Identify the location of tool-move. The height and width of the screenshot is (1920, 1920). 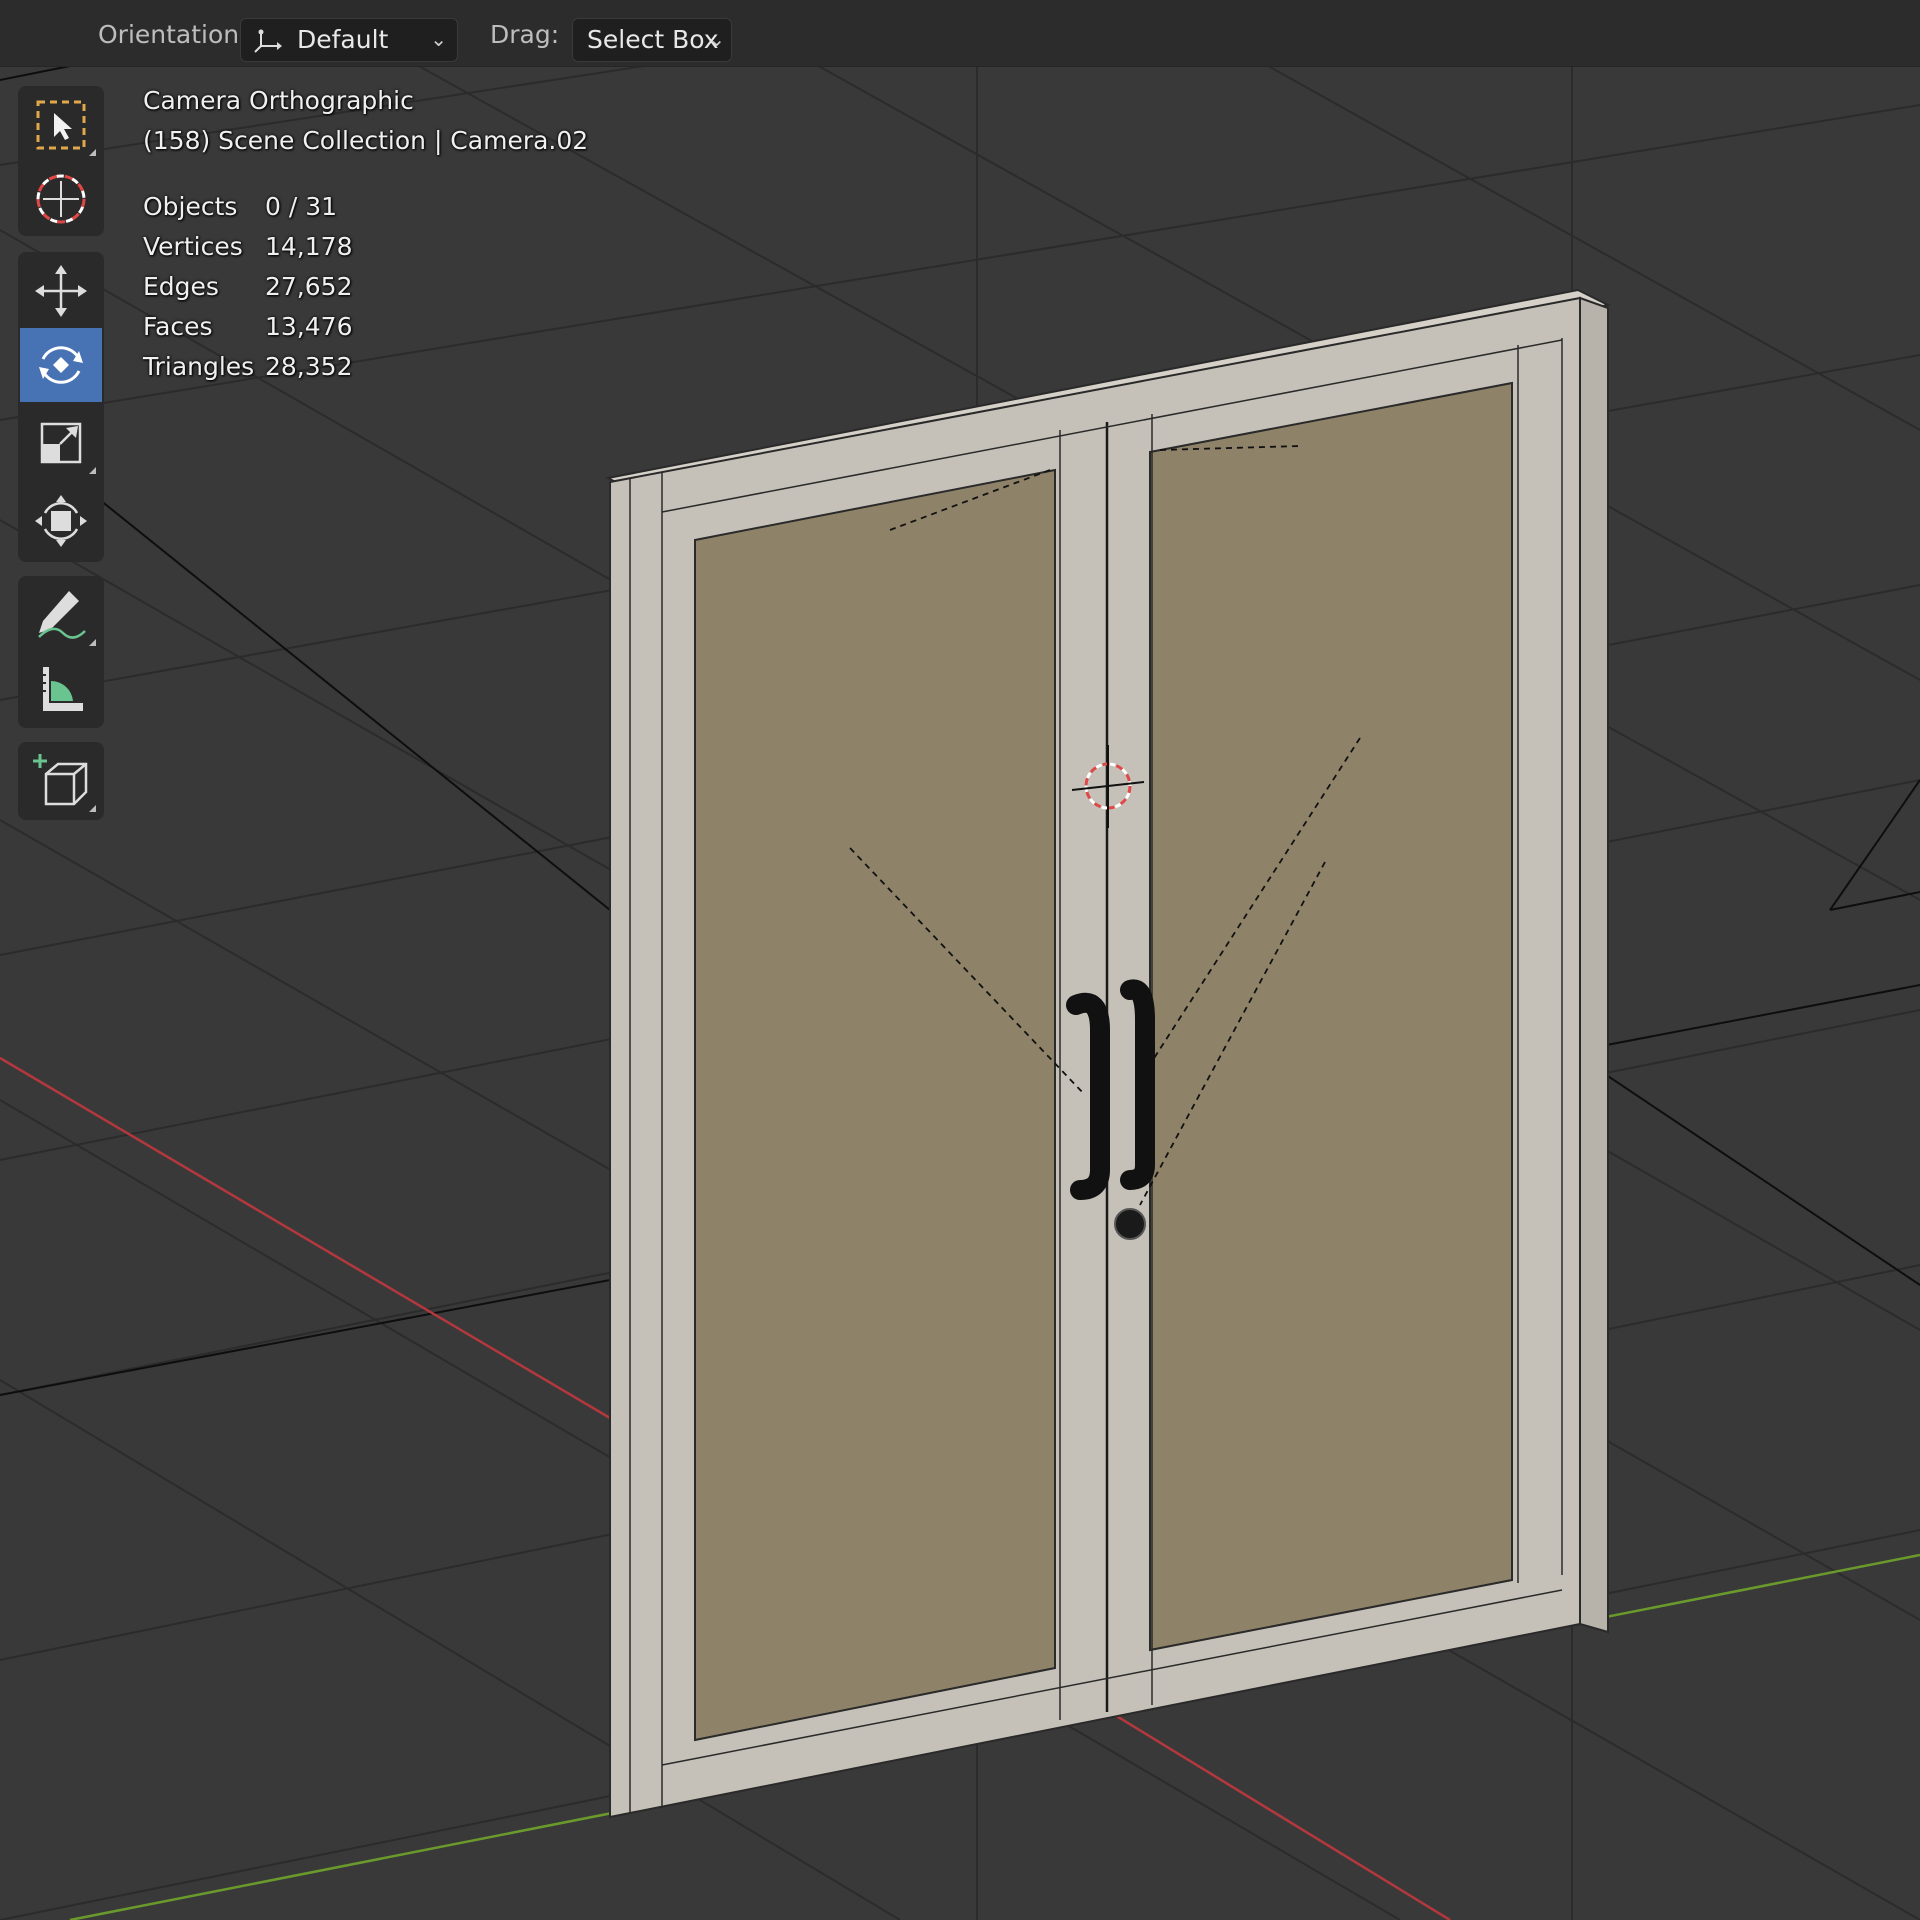
(61, 291).